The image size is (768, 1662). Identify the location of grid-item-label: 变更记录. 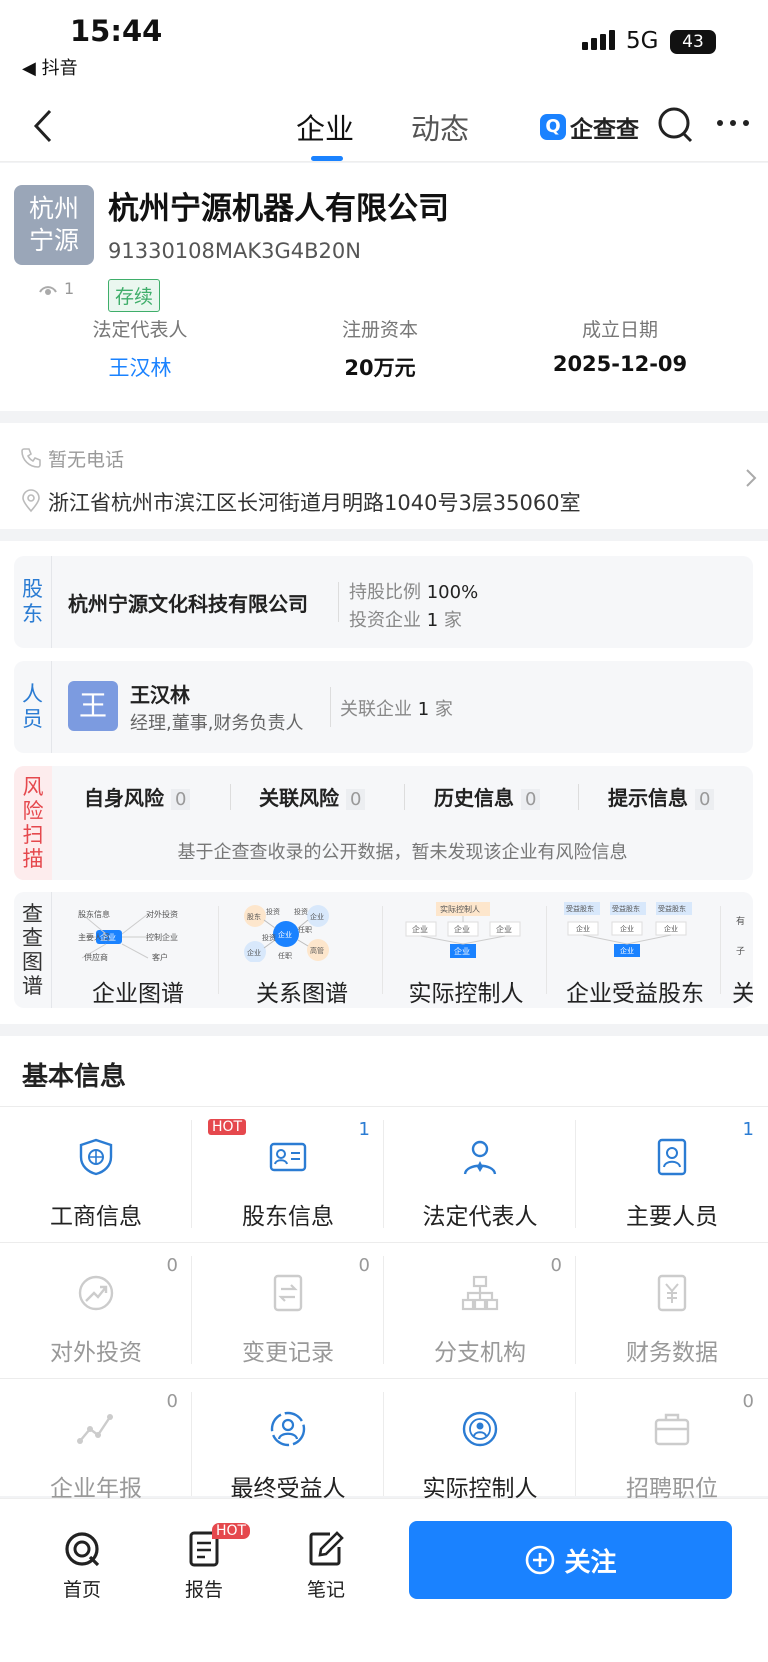
(288, 1353).